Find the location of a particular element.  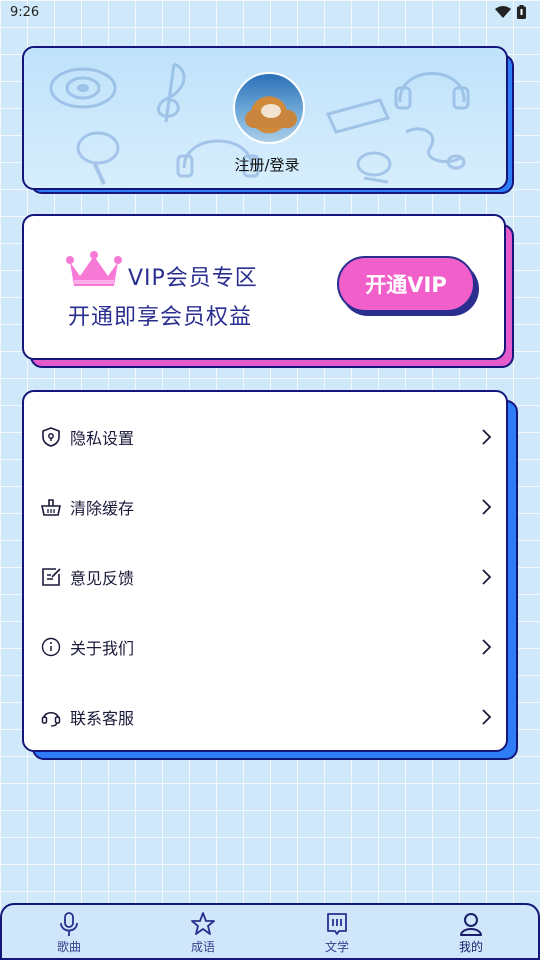

menu-item-clear-cache: 清除缓存 is located at coordinates (265, 507).